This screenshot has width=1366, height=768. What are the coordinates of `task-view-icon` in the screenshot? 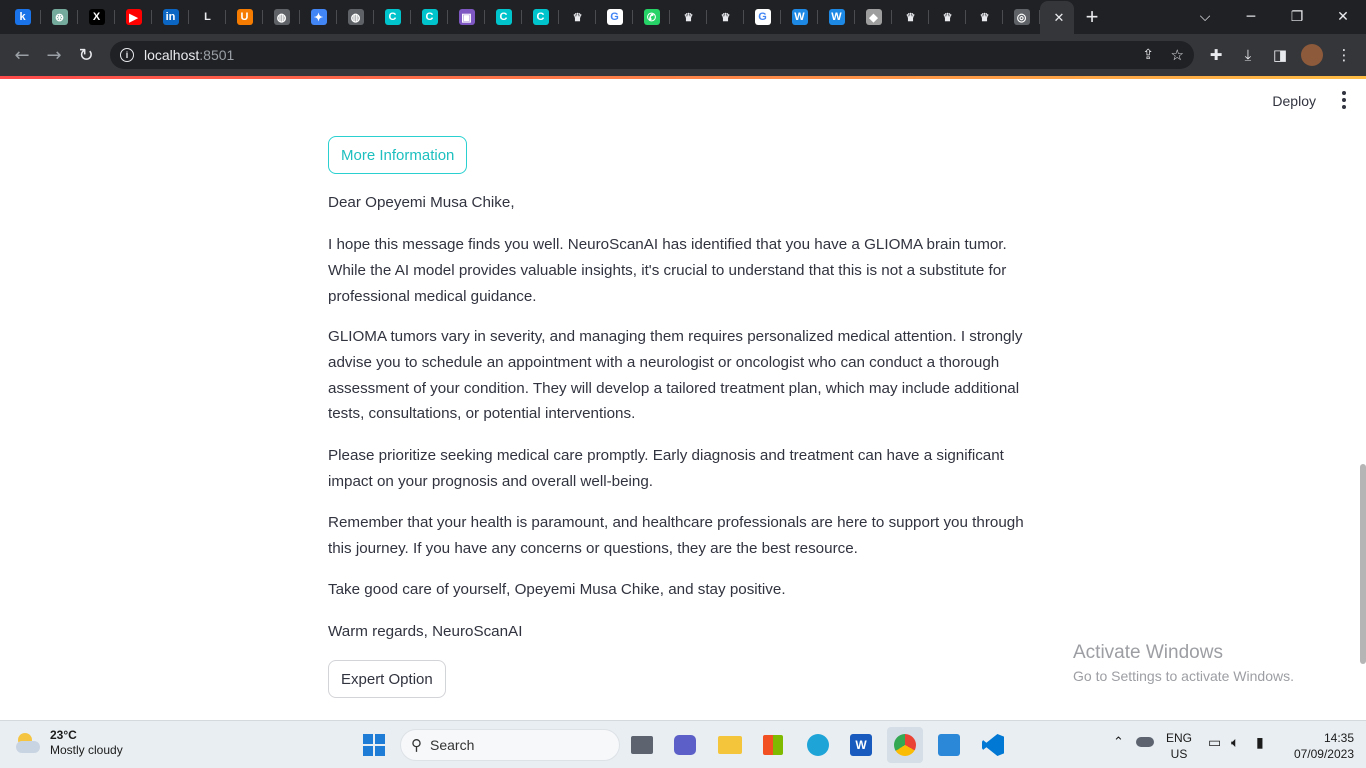 It's located at (642, 745).